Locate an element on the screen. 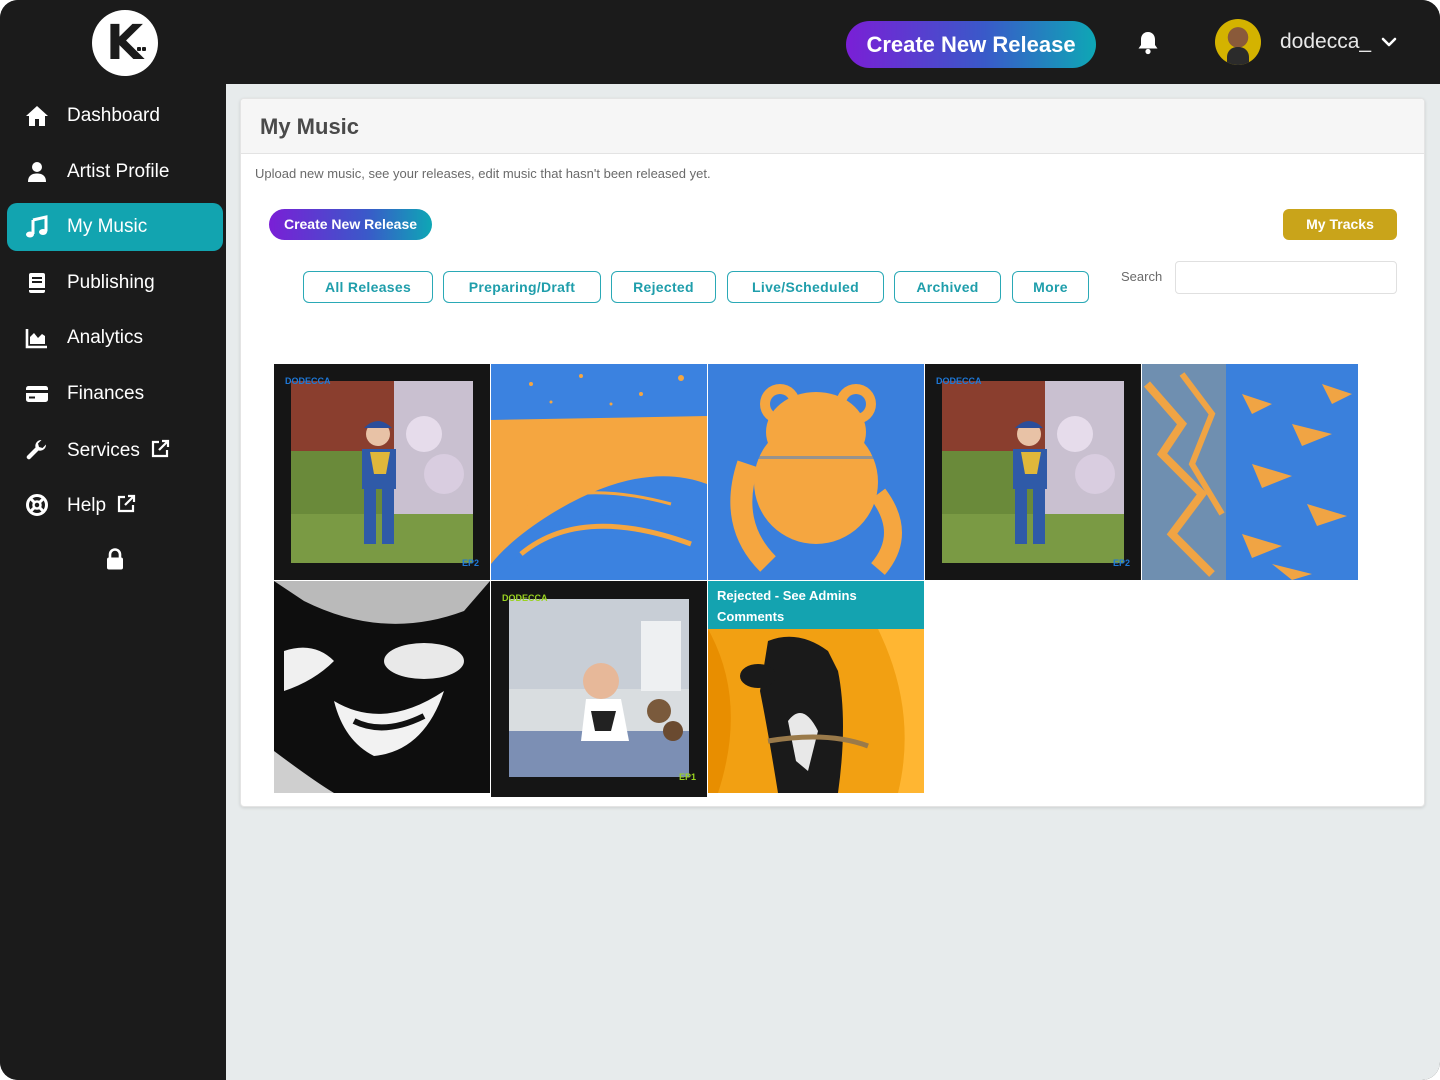 The height and width of the screenshot is (1080, 1440). filter-preparing-draft: Preparing/Draft is located at coordinates (522, 287).